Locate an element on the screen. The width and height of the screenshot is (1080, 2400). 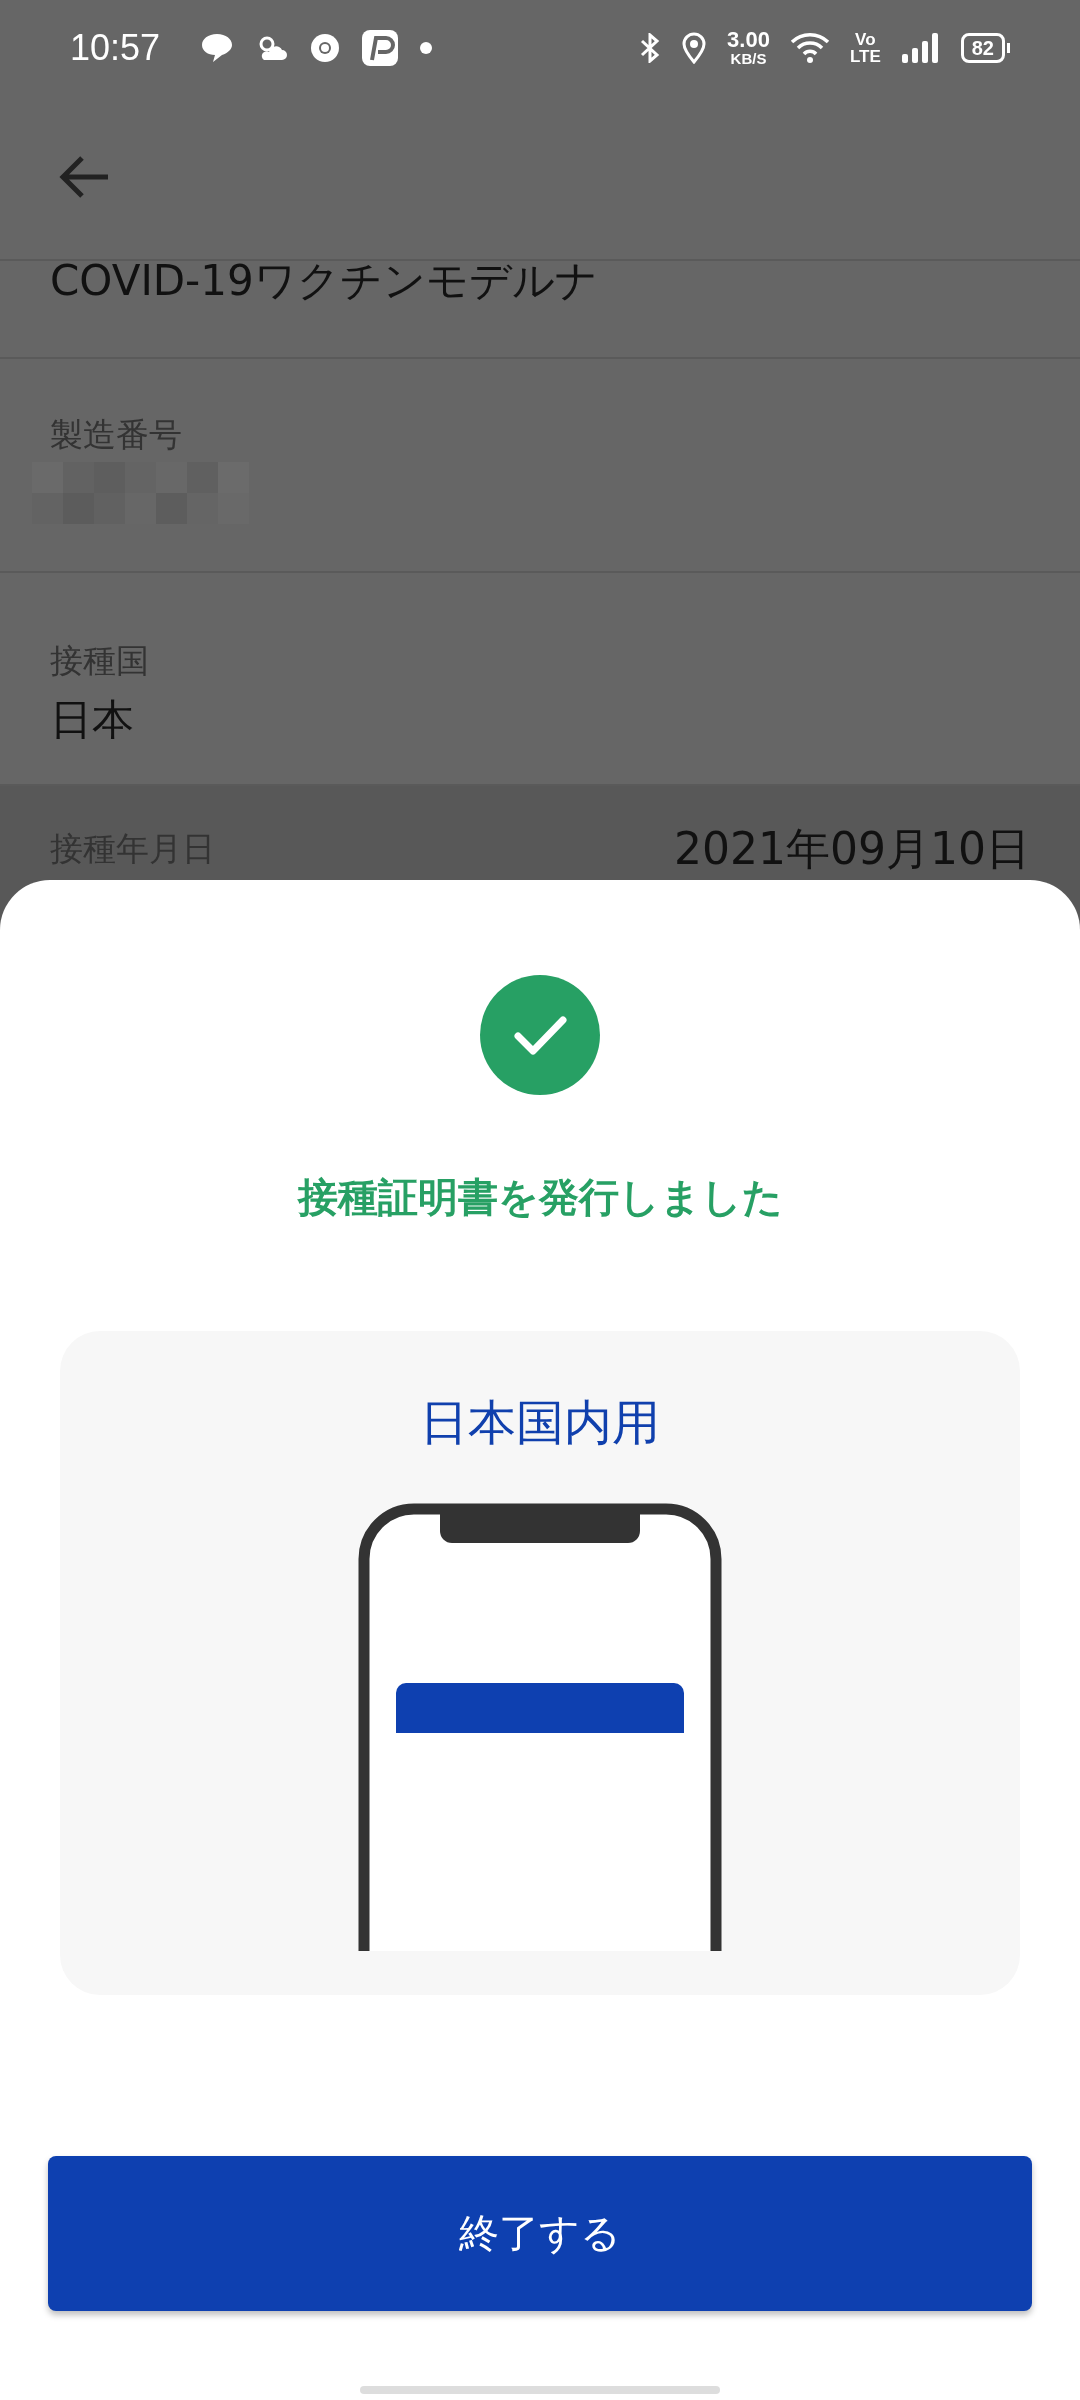
volte-label: Vo is located at coordinates (865, 39).